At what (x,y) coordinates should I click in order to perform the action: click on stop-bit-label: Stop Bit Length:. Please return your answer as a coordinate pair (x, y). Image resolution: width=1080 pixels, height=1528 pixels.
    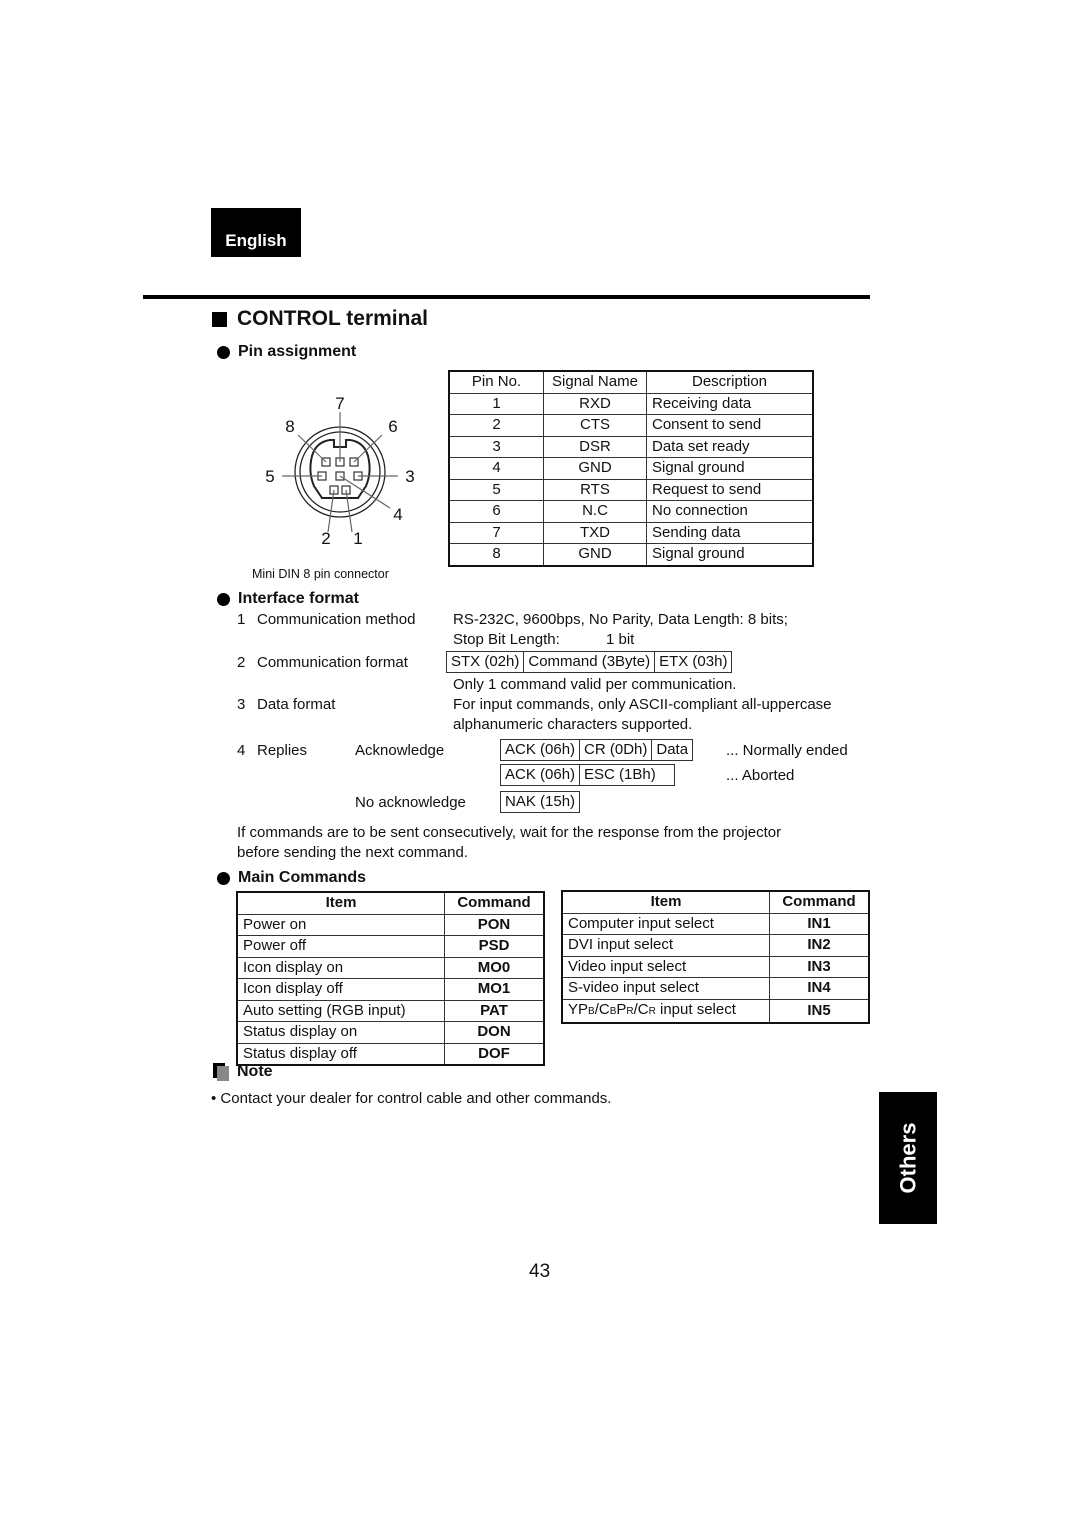
    Looking at the image, I should click on (506, 639).